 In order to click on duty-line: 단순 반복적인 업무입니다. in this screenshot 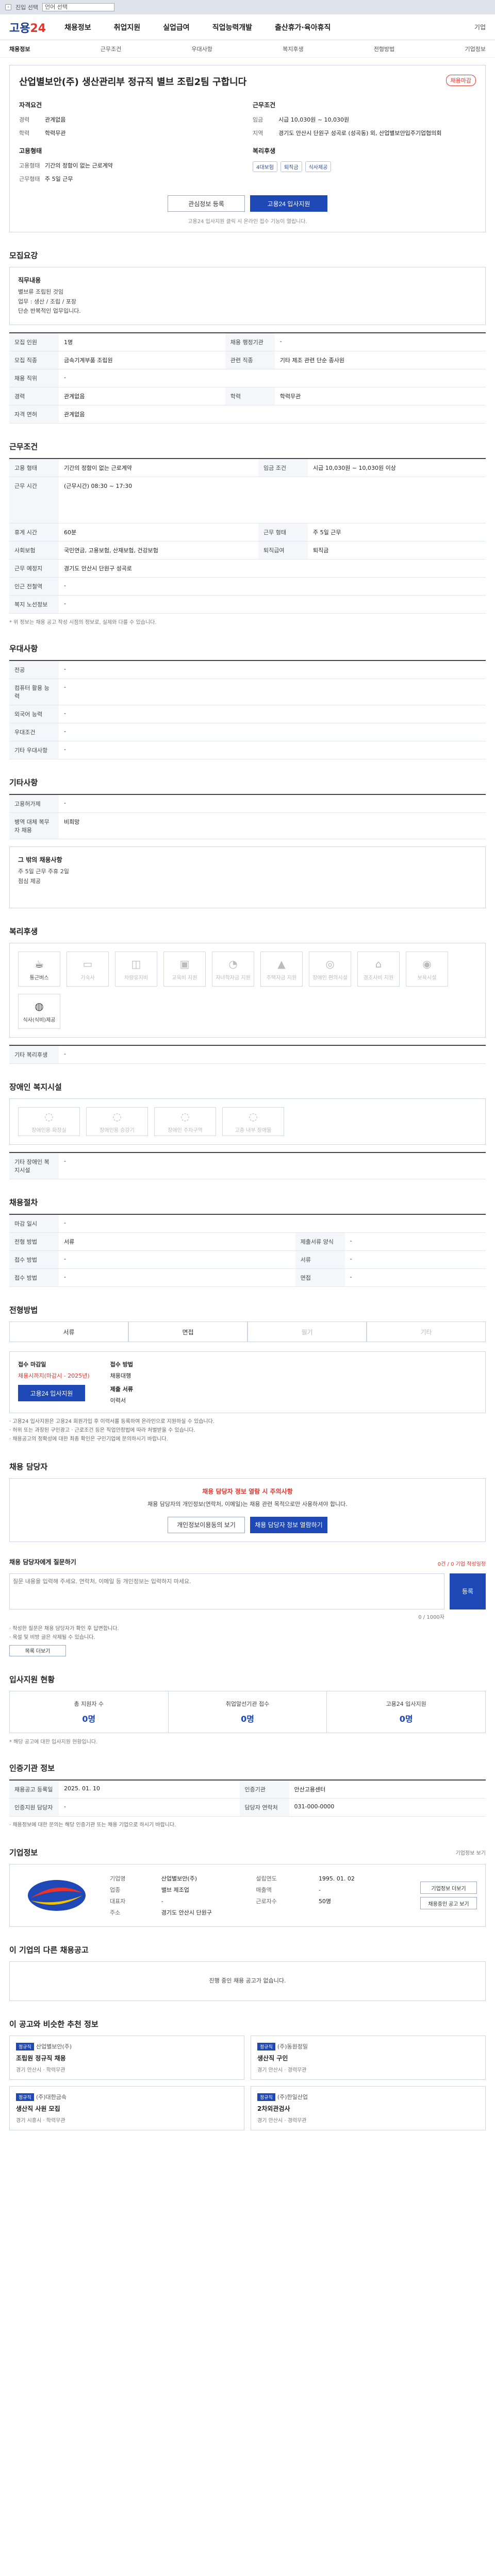, I will do `click(49, 311)`.